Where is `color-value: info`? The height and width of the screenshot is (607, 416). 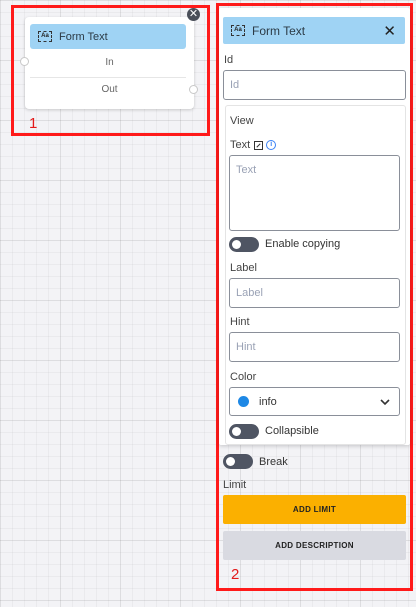
color-value: info is located at coordinates (268, 401).